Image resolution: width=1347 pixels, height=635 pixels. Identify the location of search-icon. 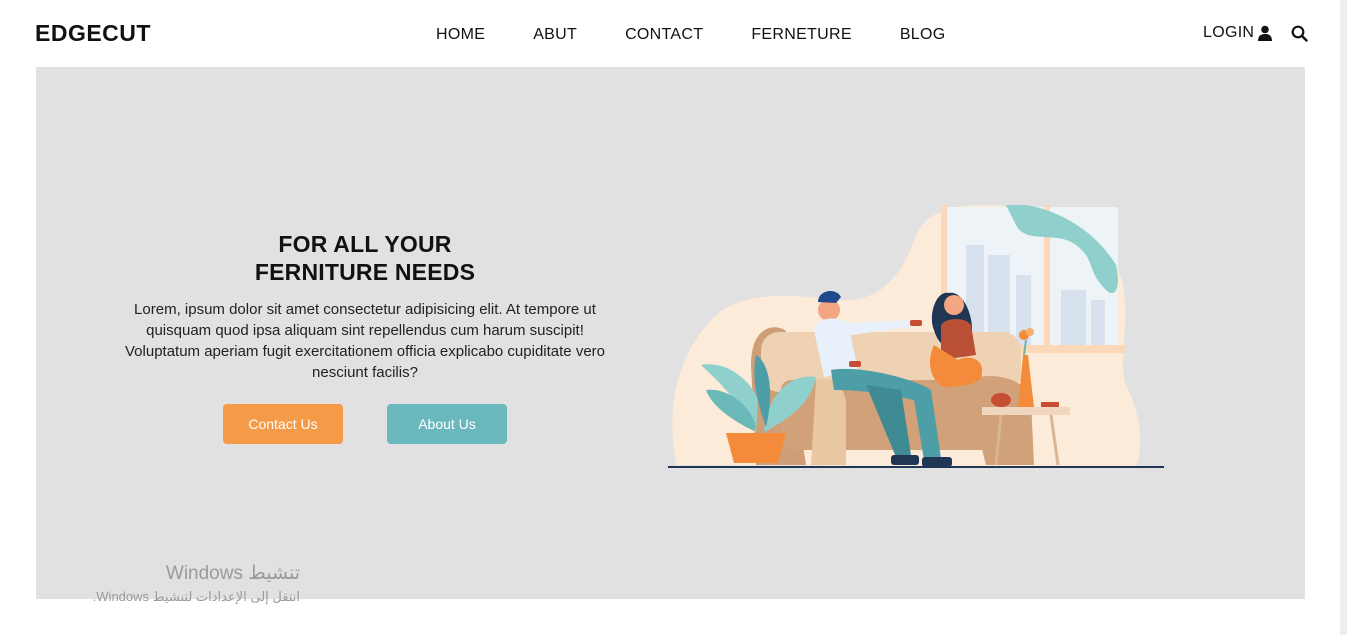
(1299, 33).